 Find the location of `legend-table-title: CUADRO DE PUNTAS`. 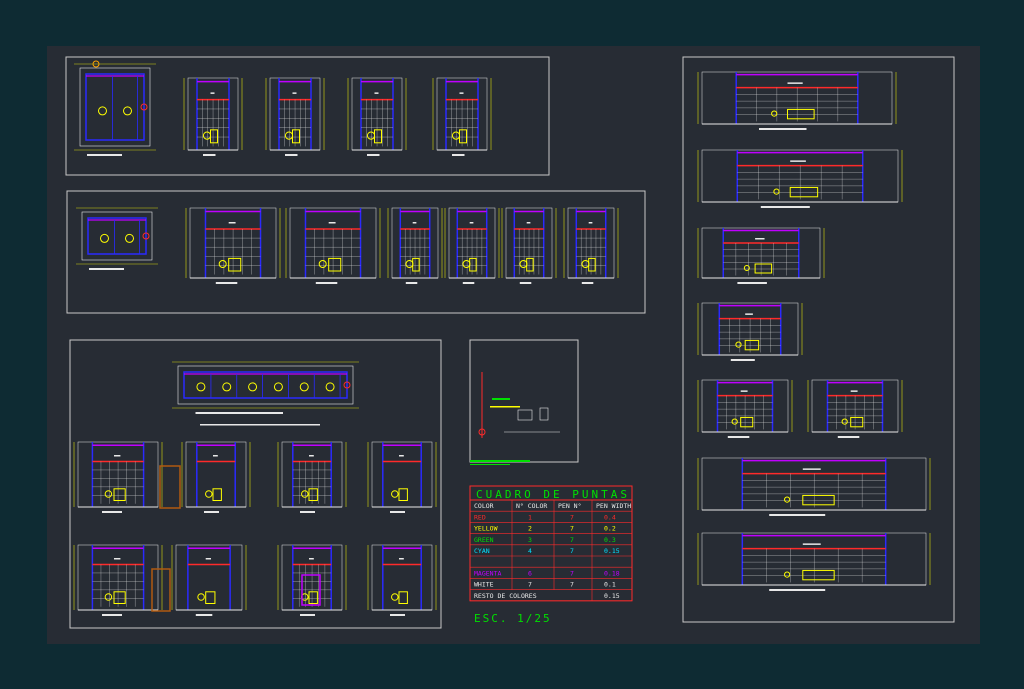

legend-table-title: CUADRO DE PUNTAS is located at coordinates (553, 494).